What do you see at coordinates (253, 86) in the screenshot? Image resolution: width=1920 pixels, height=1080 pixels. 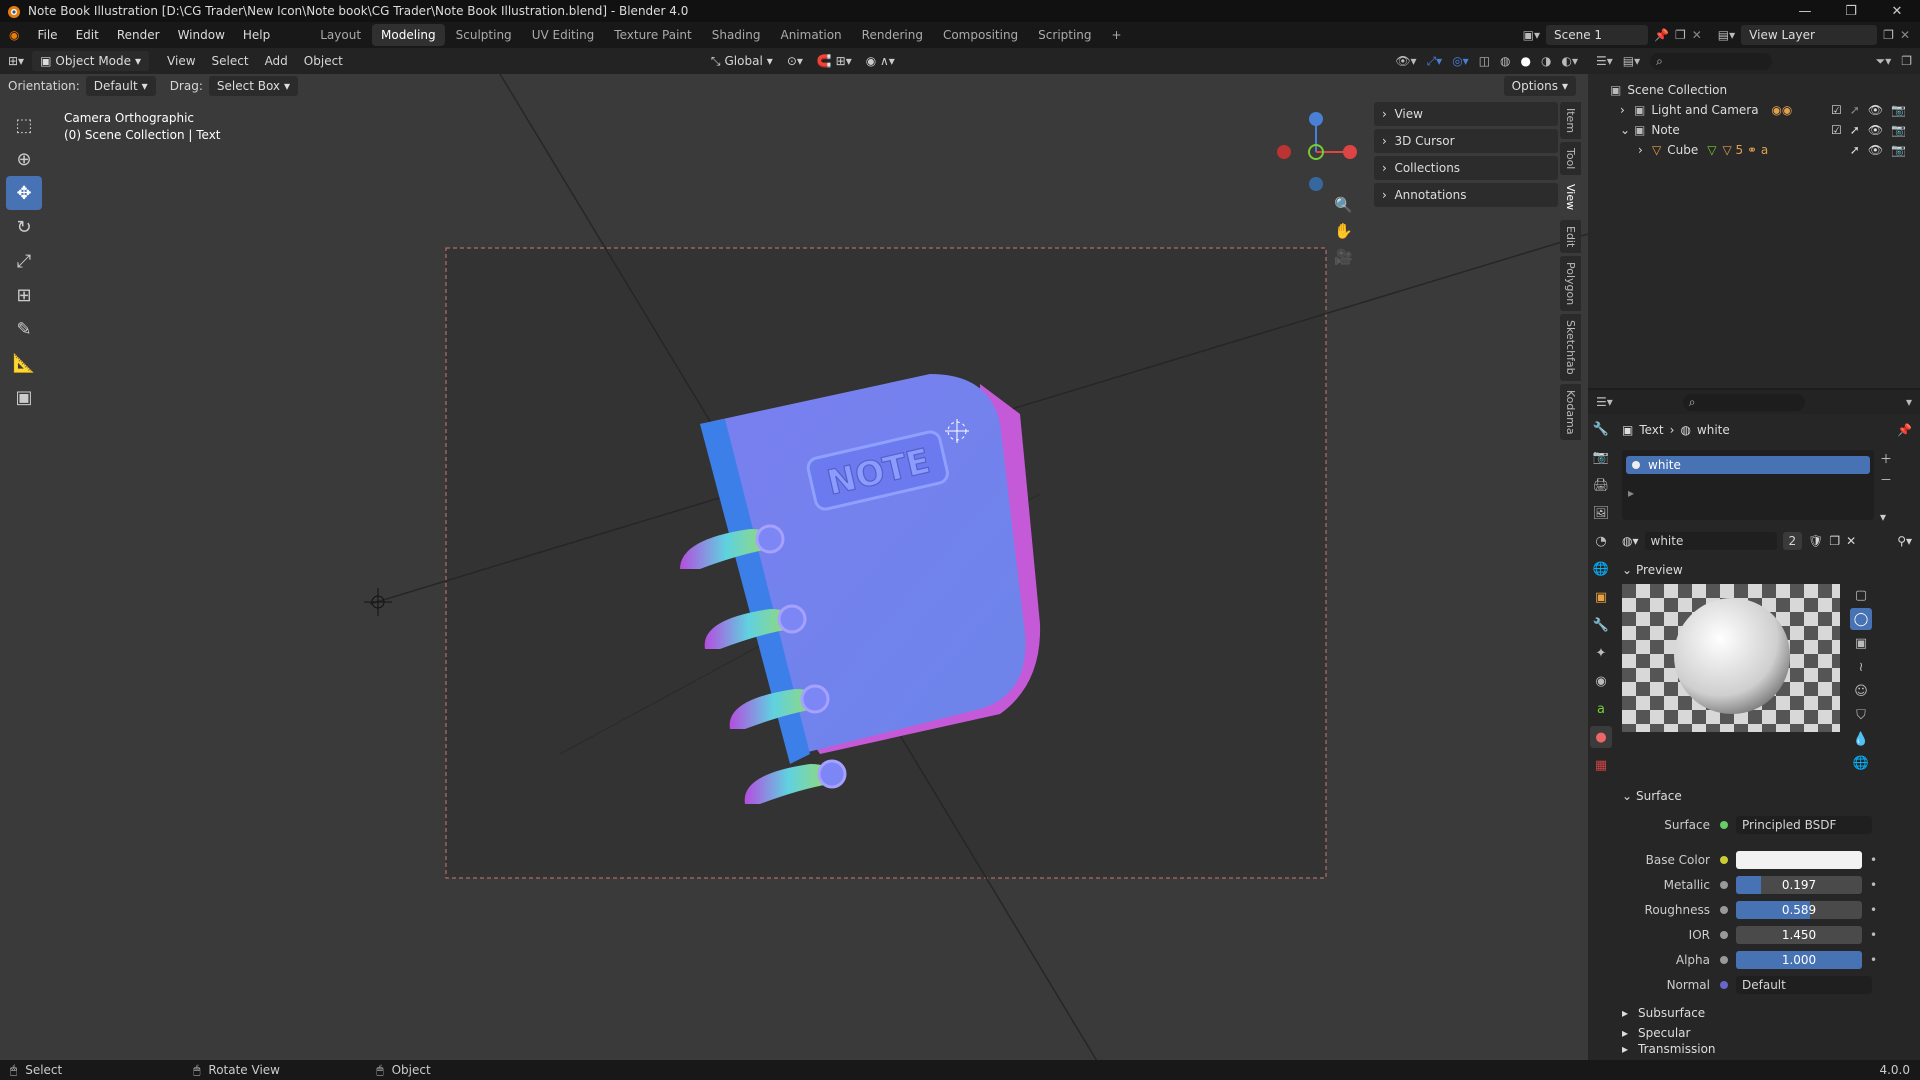 I see `drag-selector: Select Box ▾` at bounding box center [253, 86].